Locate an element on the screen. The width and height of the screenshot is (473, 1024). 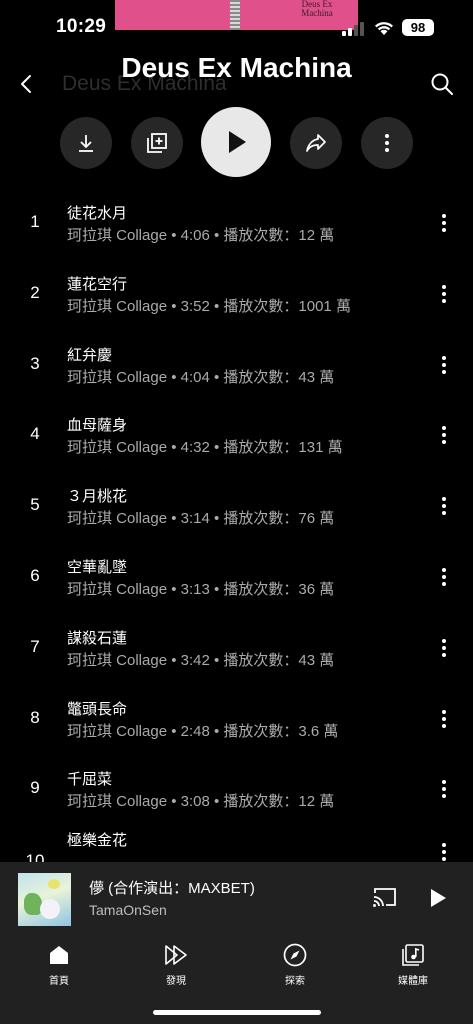
track-meta: 珂拉琪 Collage • 3:42 • 播放次數：43 萬 is located at coordinates (201, 660).